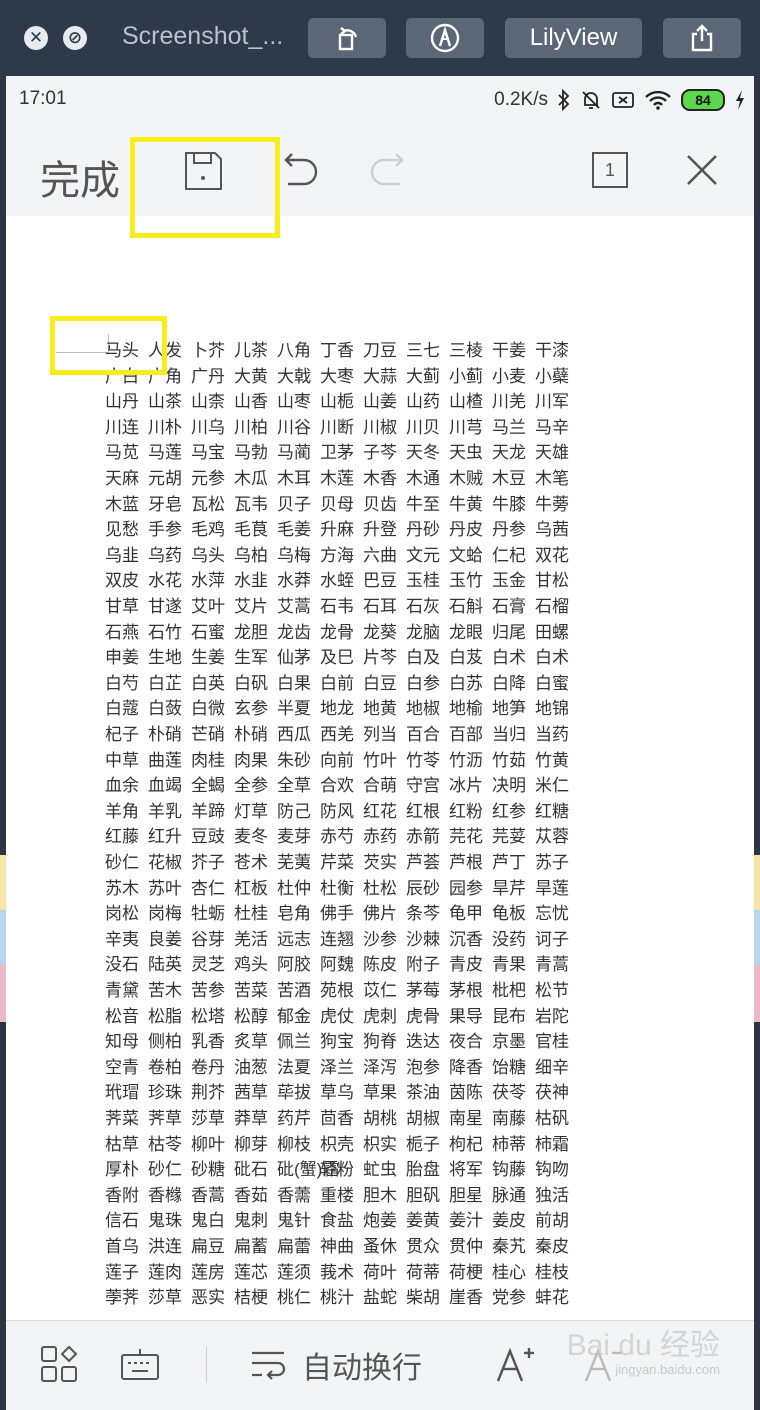  Describe the element at coordinates (337, 1298) in the screenshot. I see `herb-word: 桃汁` at that location.